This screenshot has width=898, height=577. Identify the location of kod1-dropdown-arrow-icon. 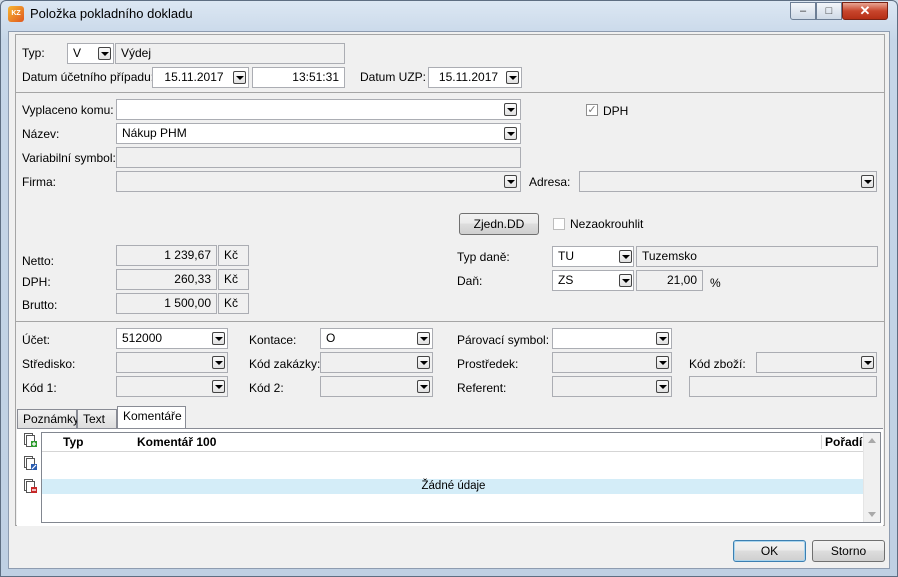
(218, 386).